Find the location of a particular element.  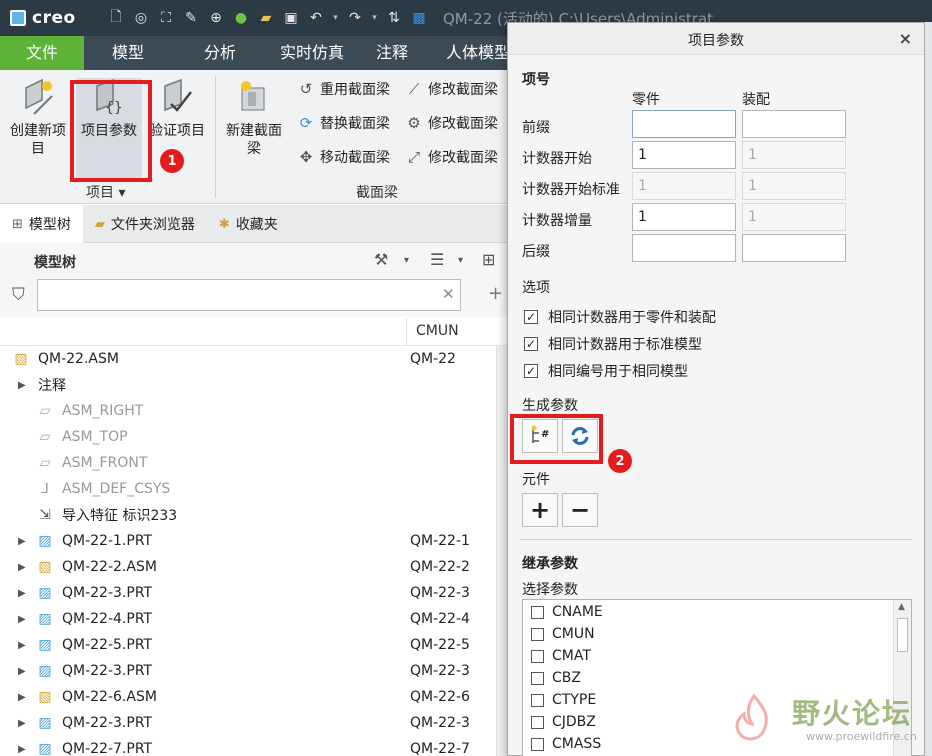

scroll-up-icon: ▲ is located at coordinates (901, 607).